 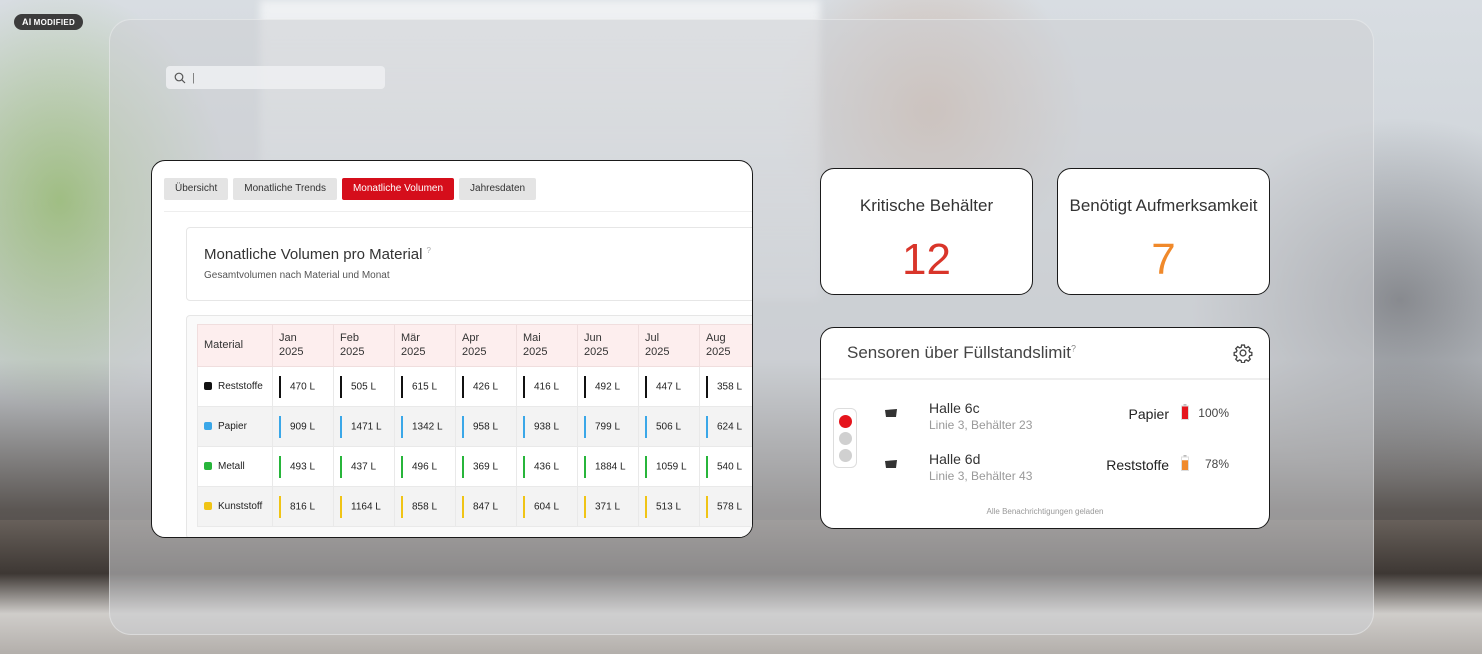 I want to click on volume-cell: 816 L, so click(x=303, y=506).